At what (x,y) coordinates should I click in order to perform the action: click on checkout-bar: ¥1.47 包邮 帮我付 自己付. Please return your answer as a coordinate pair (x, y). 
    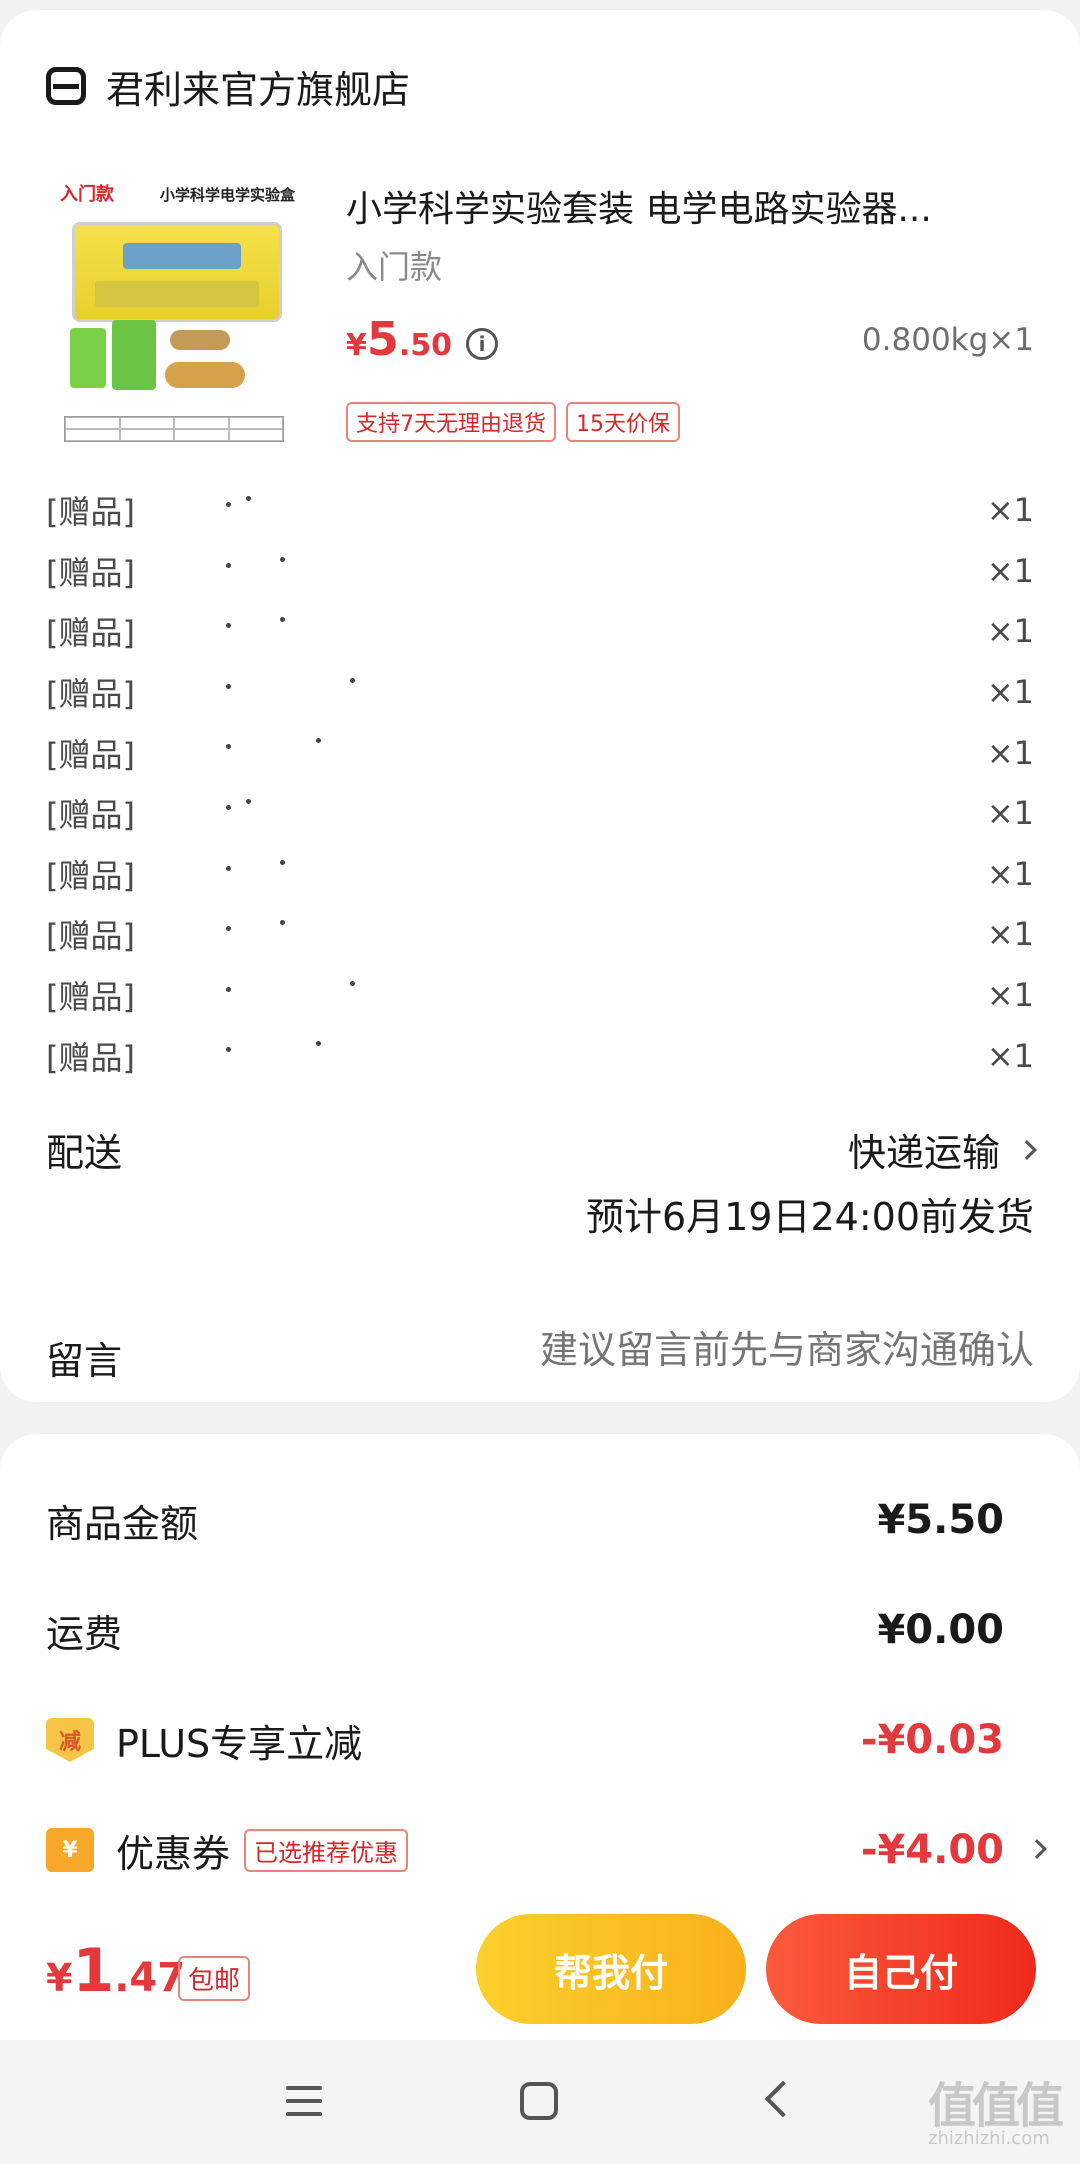
    Looking at the image, I should click on (540, 1970).